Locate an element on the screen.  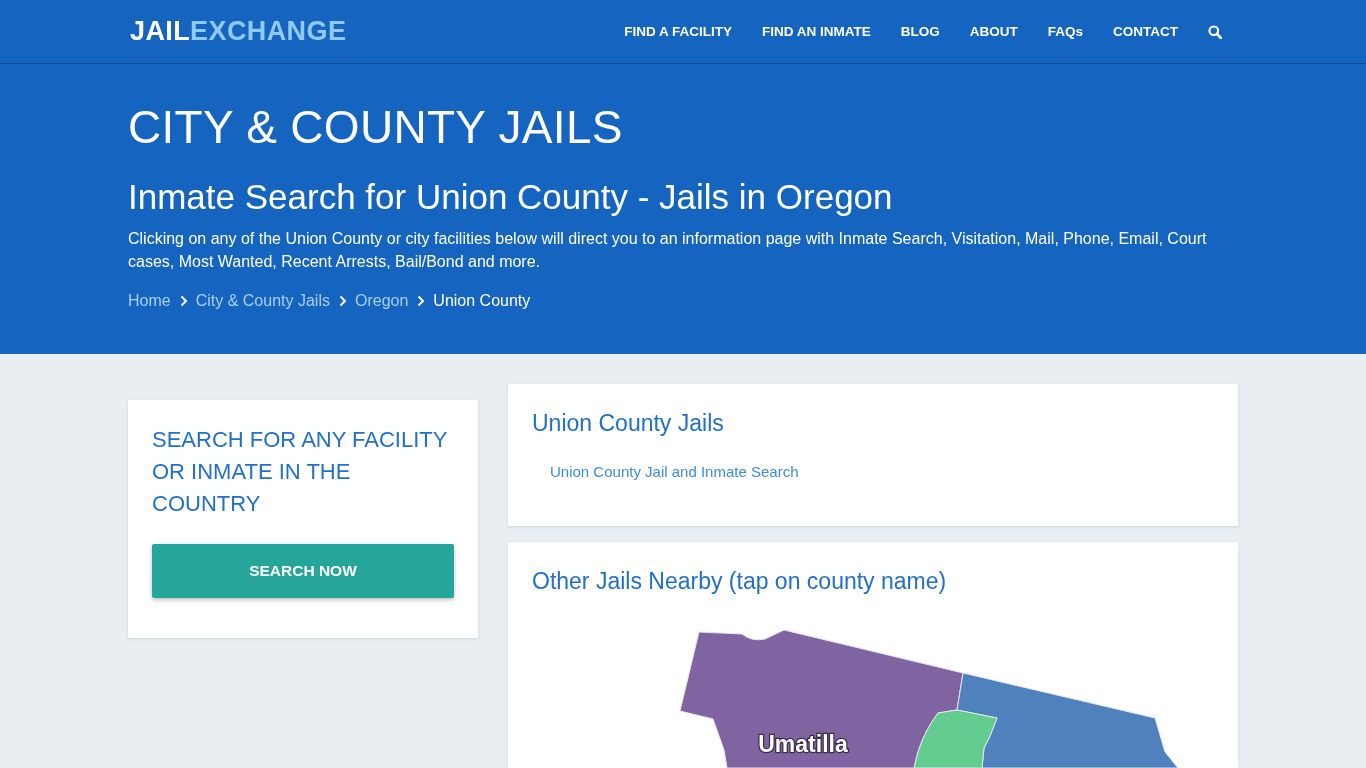
site-logo: JAILEXCHANGE is located at coordinates (238, 31).